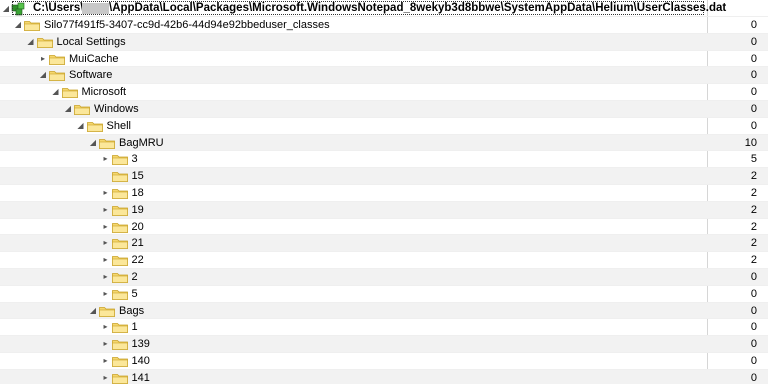 The image size is (768, 384). I want to click on tree-row-label: 15, so click(137, 176).